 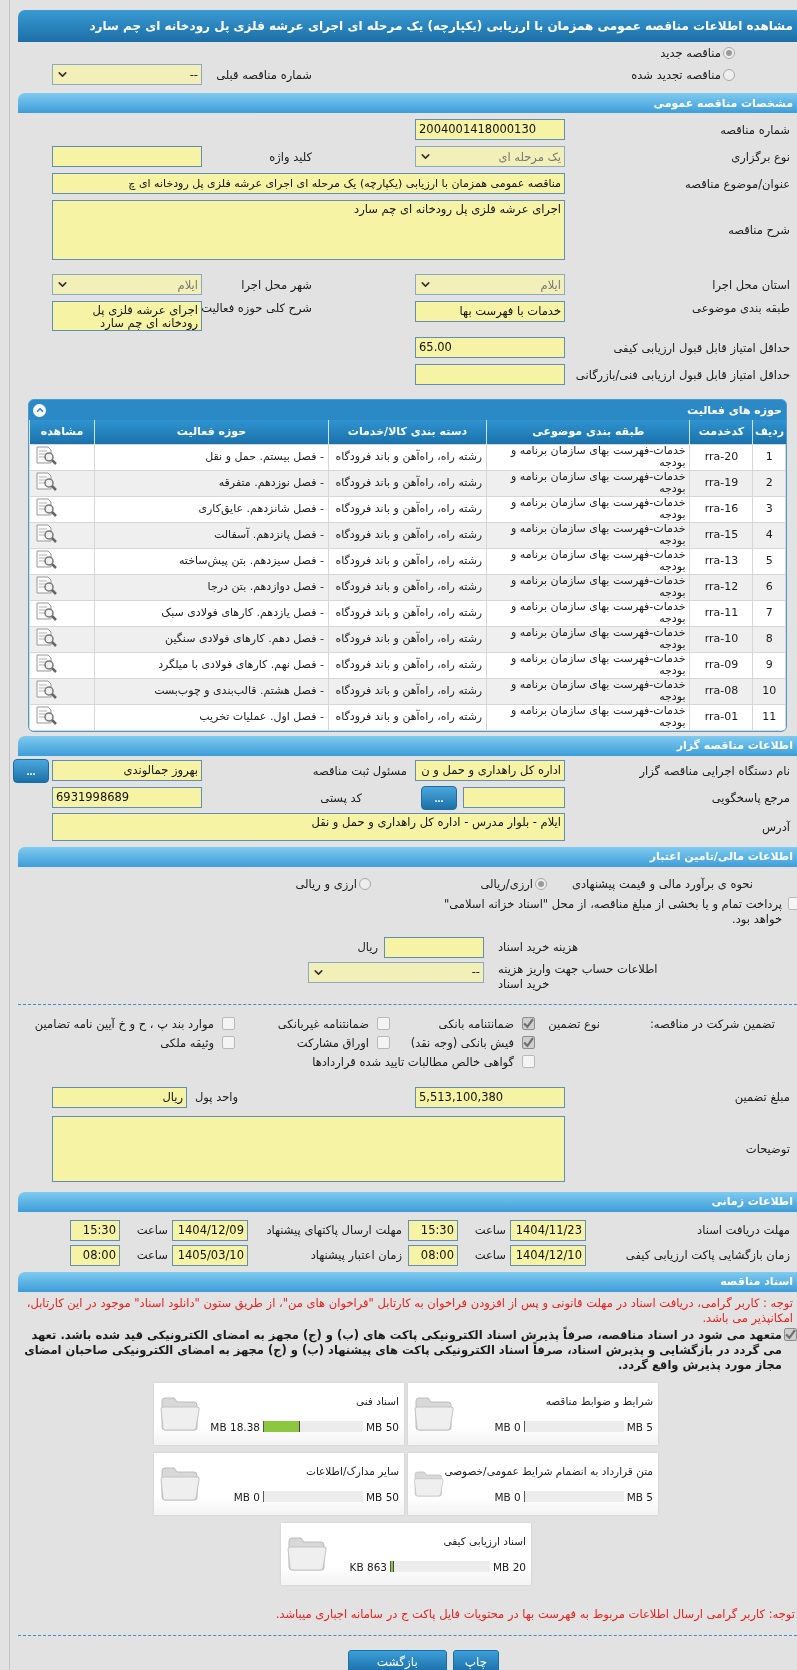 What do you see at coordinates (476, 1023) in the screenshot?
I see `checkbox-label: ضمانتنامه بانکی` at bounding box center [476, 1023].